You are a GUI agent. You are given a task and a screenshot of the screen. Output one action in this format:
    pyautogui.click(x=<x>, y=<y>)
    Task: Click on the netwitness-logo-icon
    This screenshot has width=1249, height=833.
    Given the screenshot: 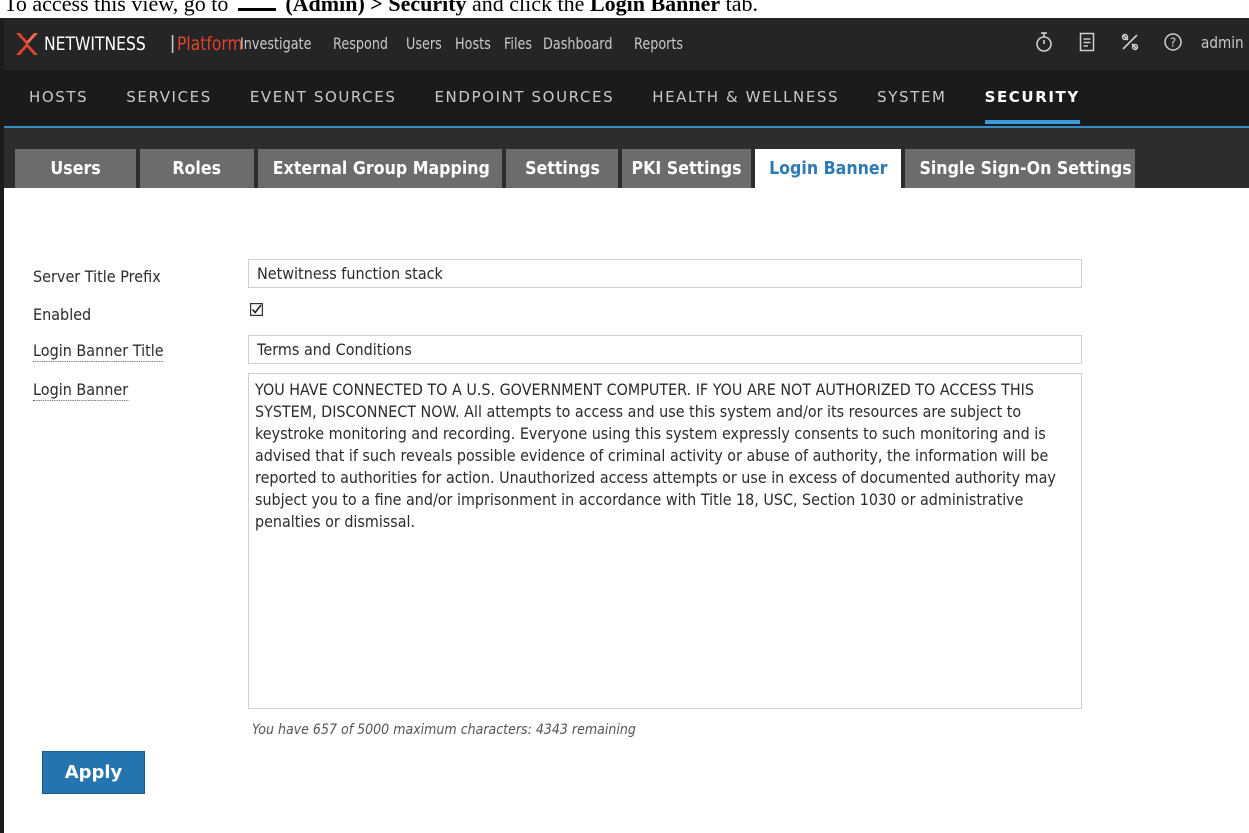 What is the action you would take?
    pyautogui.click(x=27, y=44)
    